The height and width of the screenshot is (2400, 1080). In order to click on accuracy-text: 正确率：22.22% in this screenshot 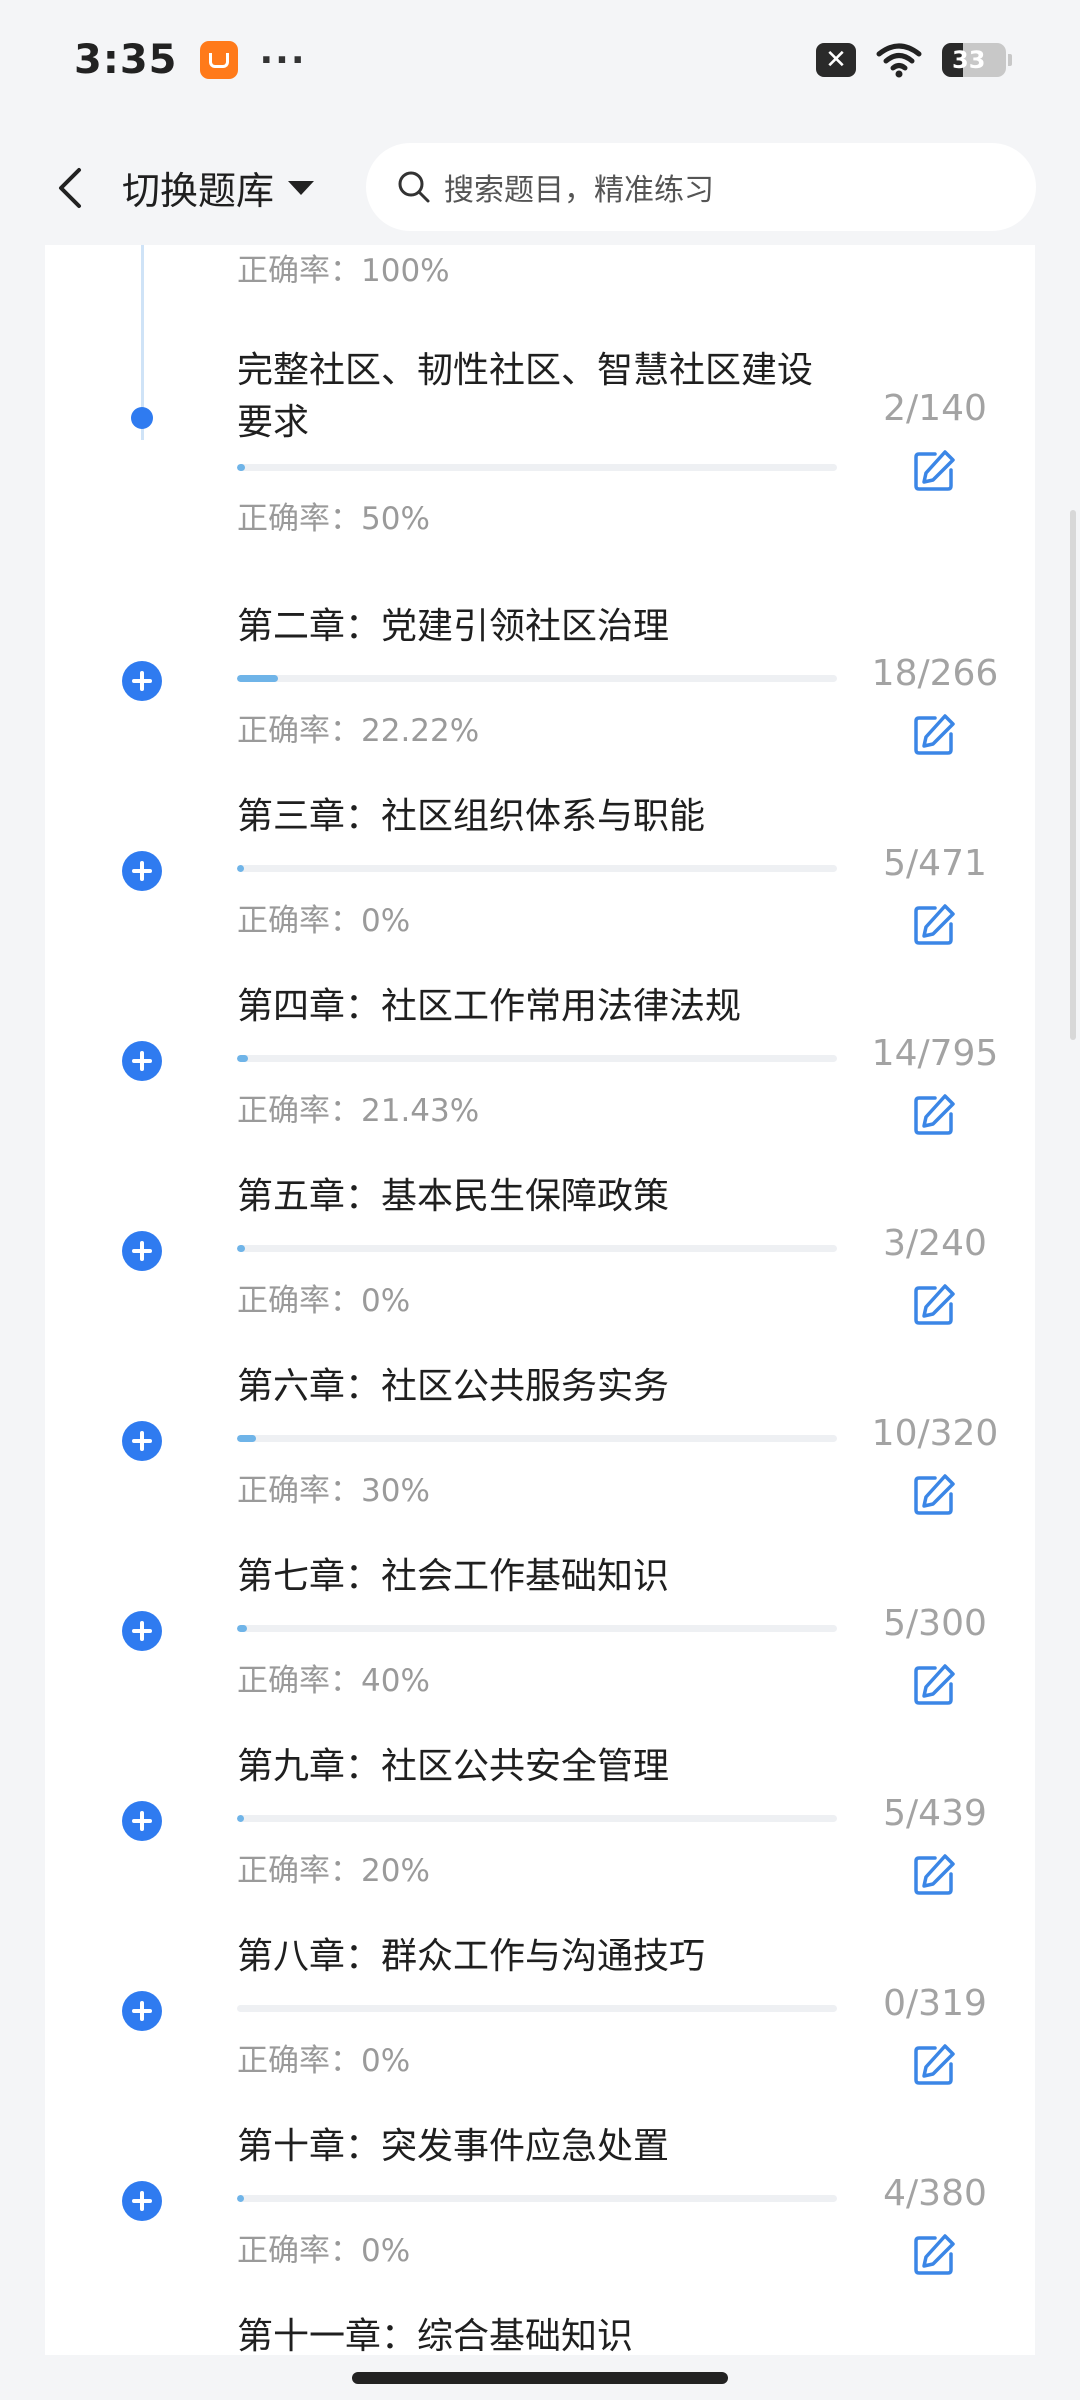, I will do `click(358, 731)`.